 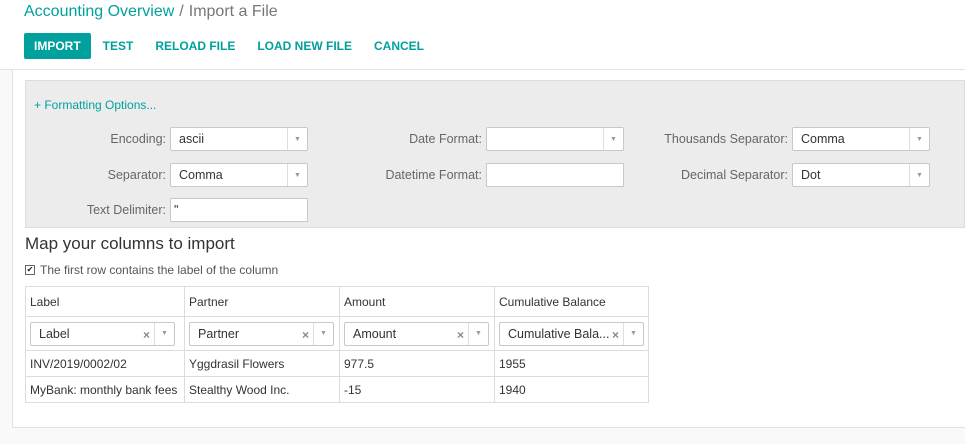 What do you see at coordinates (118, 46) in the screenshot?
I see `test-button: TEST` at bounding box center [118, 46].